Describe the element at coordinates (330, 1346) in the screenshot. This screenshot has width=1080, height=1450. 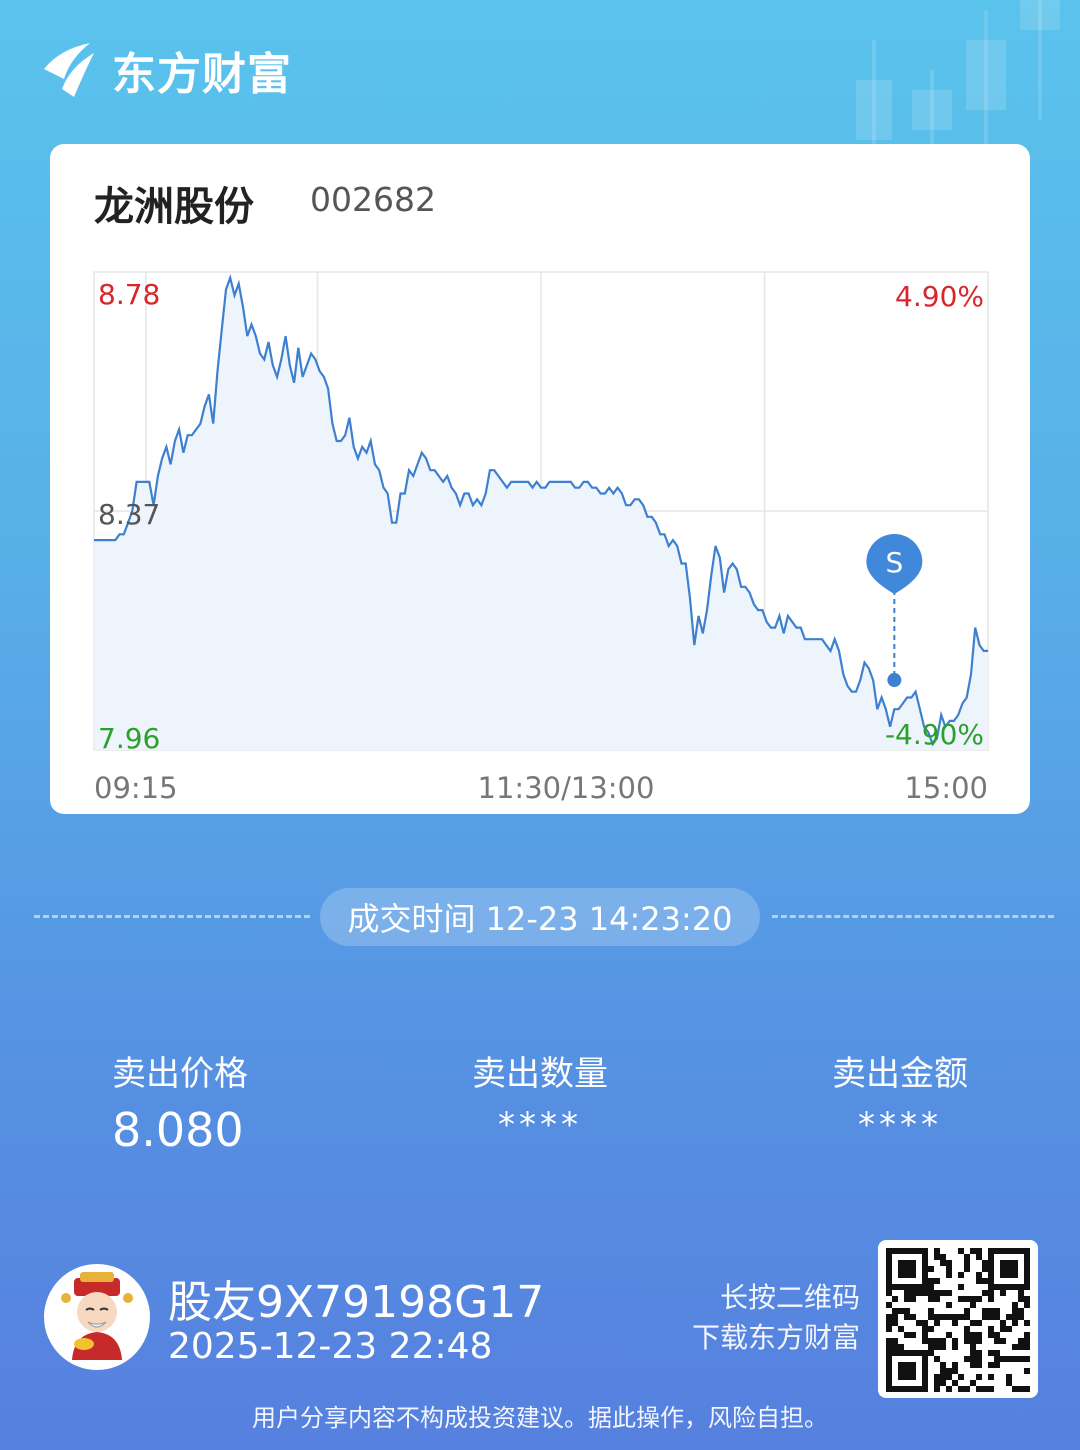
I see `share-time: 2025-12-23 22:48` at that location.